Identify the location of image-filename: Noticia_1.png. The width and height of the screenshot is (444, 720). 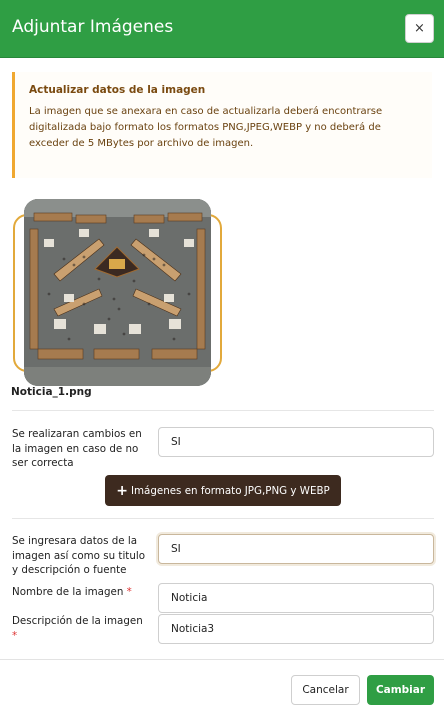
(51, 392).